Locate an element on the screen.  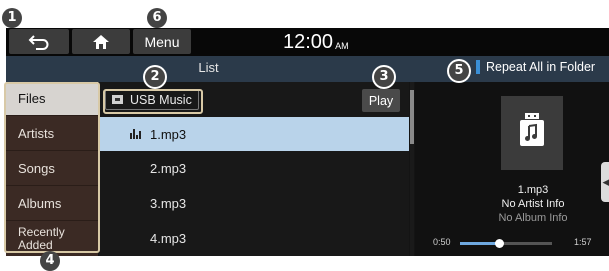
list-item: 1.mp3 is located at coordinates (254, 134).